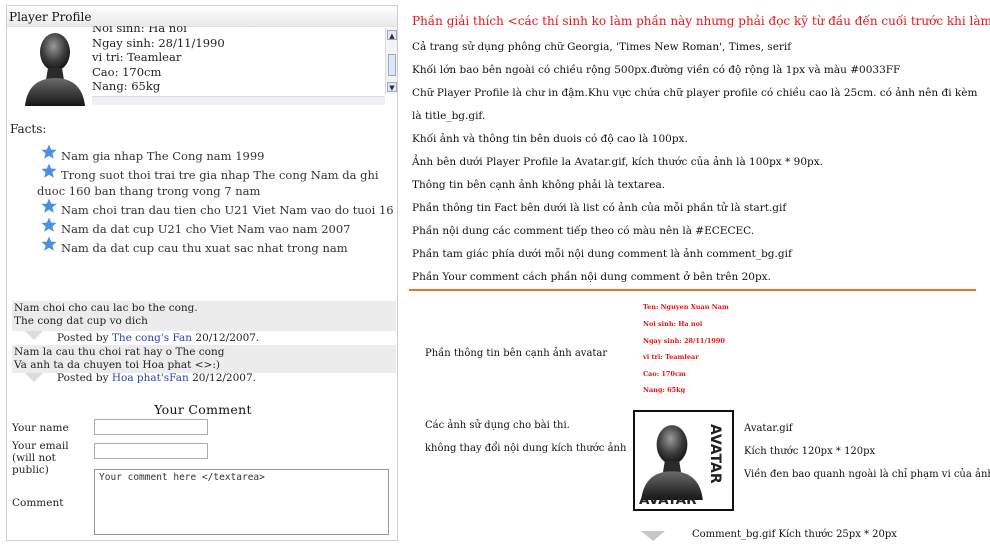  Describe the element at coordinates (686, 307) in the screenshot. I see `sample-line: Ten: Nguyen Xuan Nam` at that location.